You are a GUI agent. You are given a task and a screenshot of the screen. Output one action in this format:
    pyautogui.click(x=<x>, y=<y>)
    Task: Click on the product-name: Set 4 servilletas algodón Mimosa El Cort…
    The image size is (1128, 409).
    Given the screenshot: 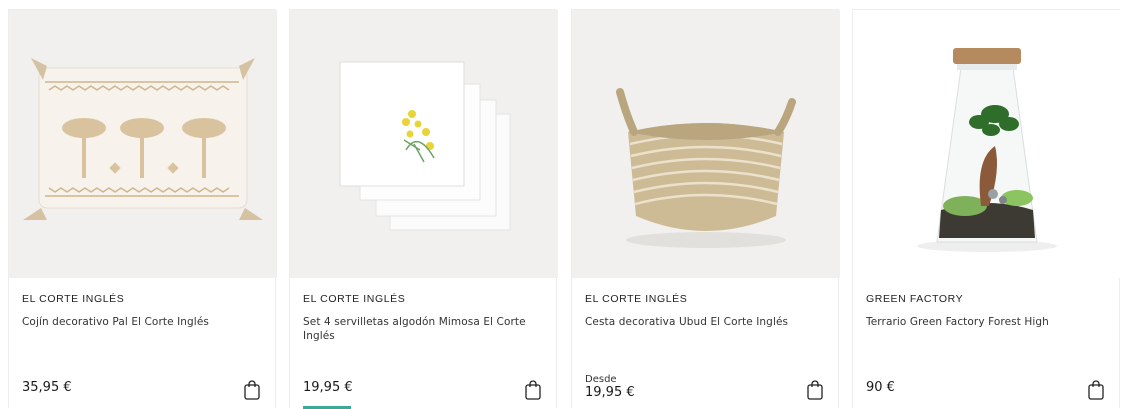 What is the action you would take?
    pyautogui.click(x=418, y=329)
    